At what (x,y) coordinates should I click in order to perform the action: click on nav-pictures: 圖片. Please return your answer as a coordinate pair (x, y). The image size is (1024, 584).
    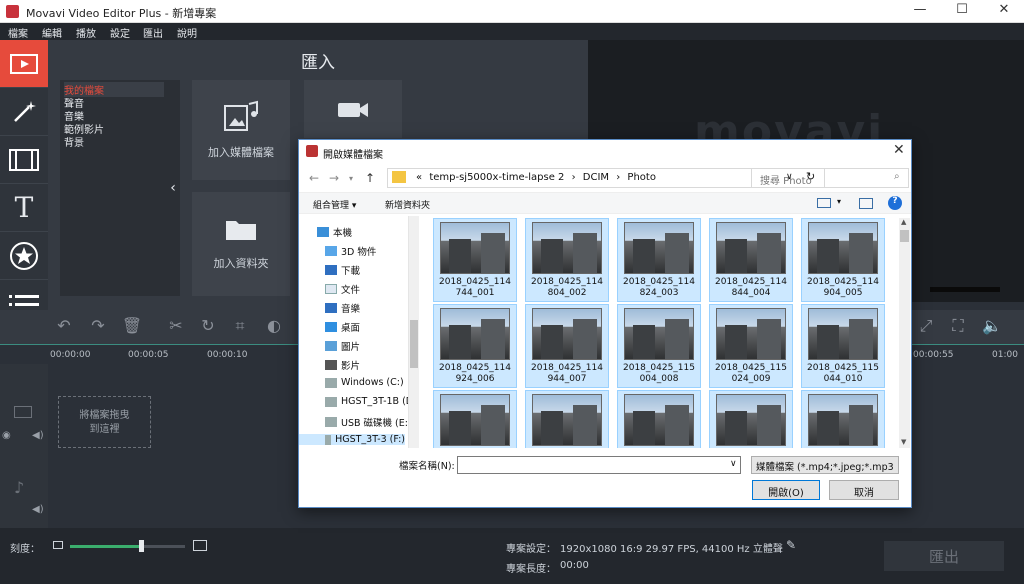
    Looking at the image, I should click on (342, 346).